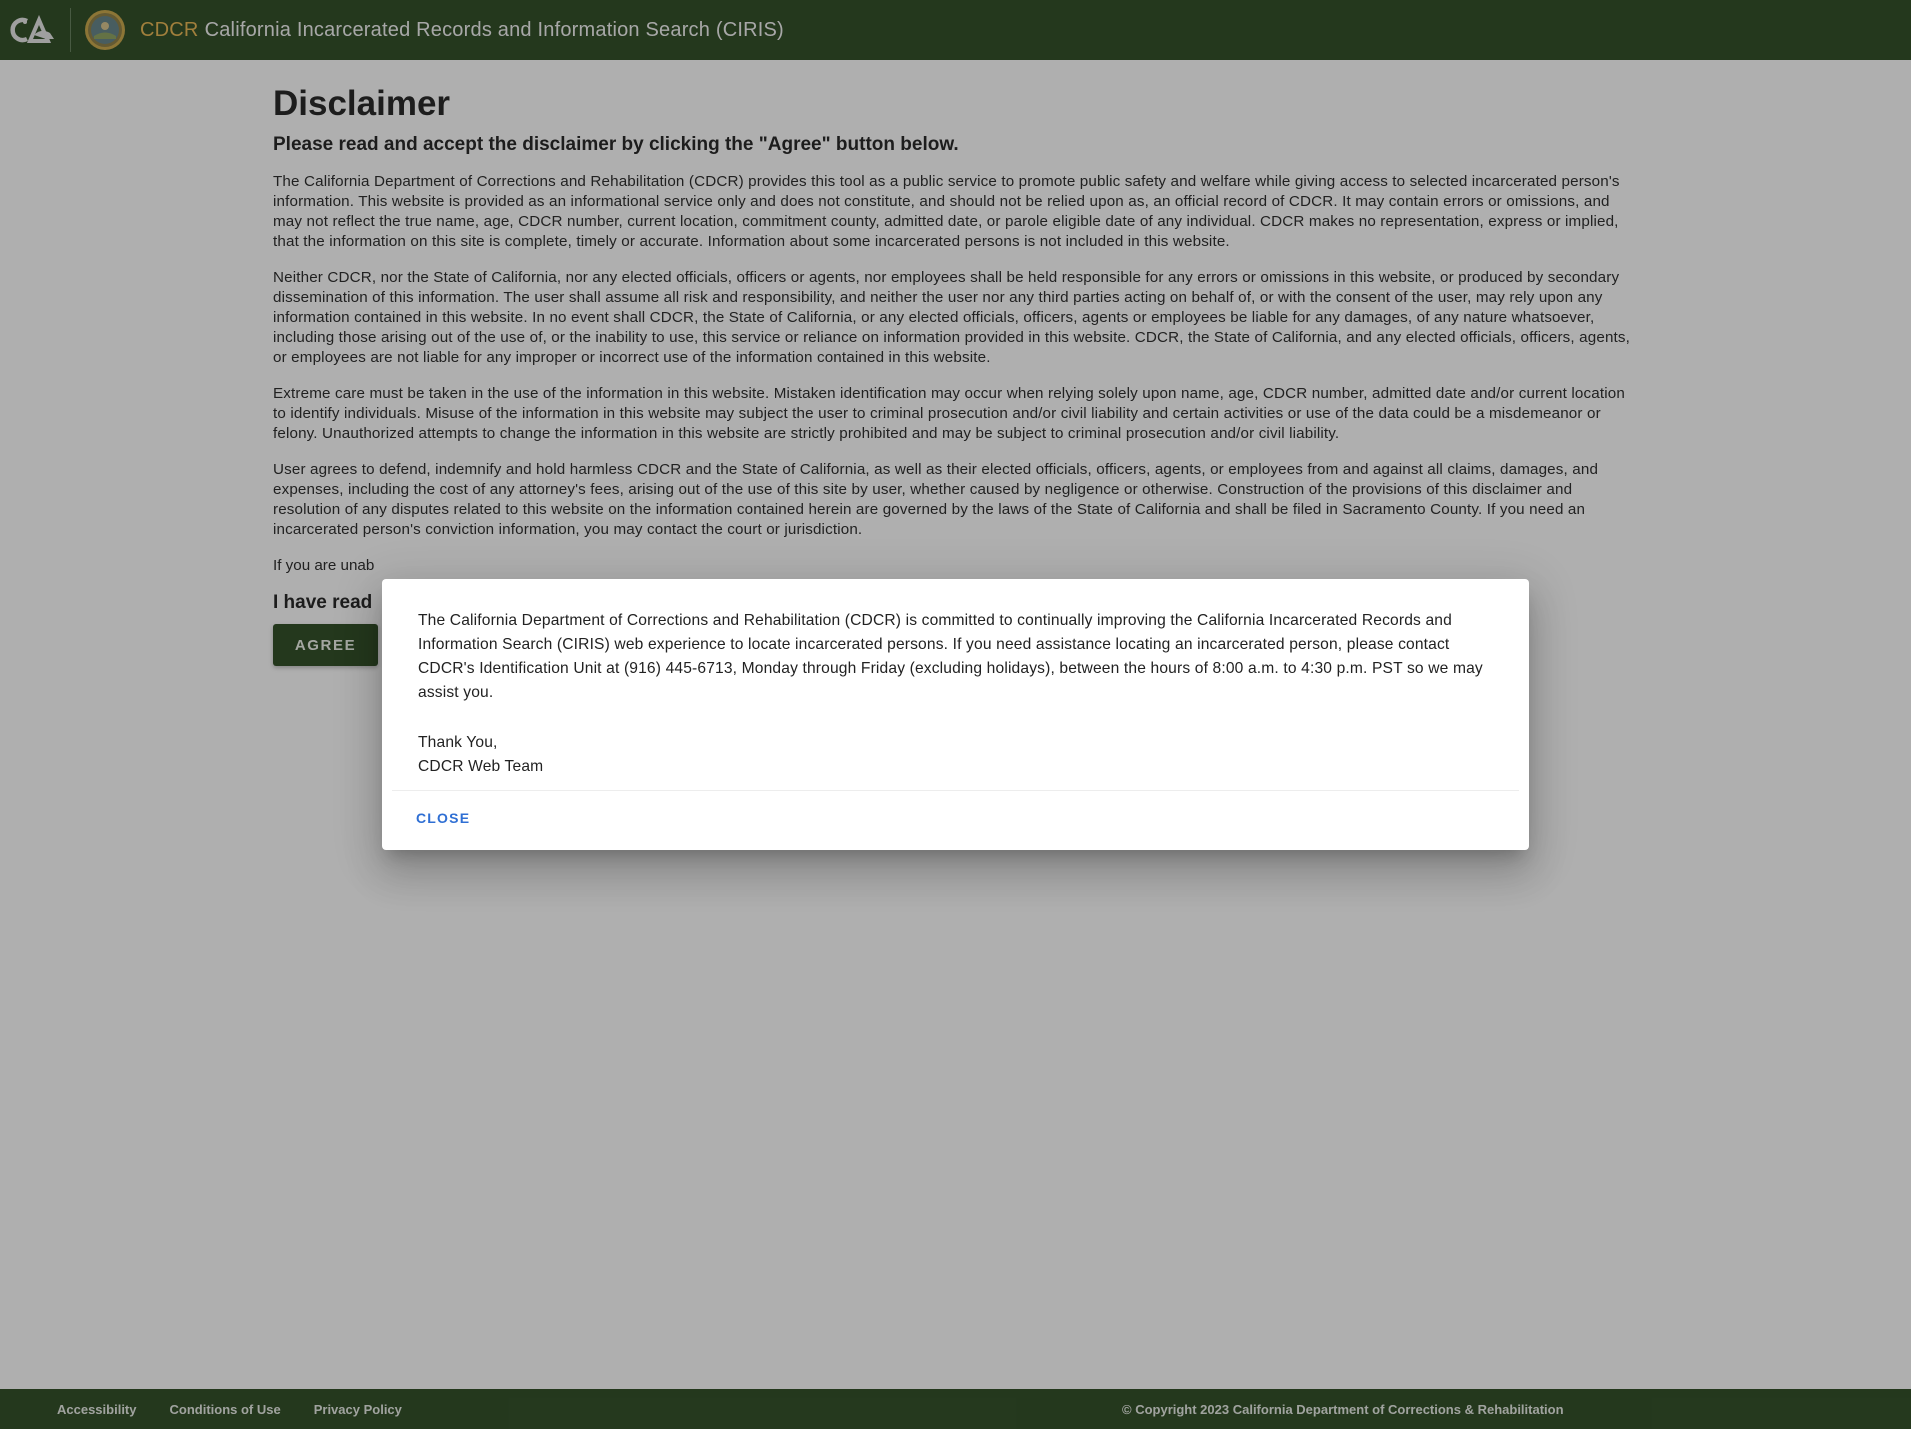 The height and width of the screenshot is (1429, 1911). What do you see at coordinates (443, 818) in the screenshot?
I see `close-button: CLOSE` at bounding box center [443, 818].